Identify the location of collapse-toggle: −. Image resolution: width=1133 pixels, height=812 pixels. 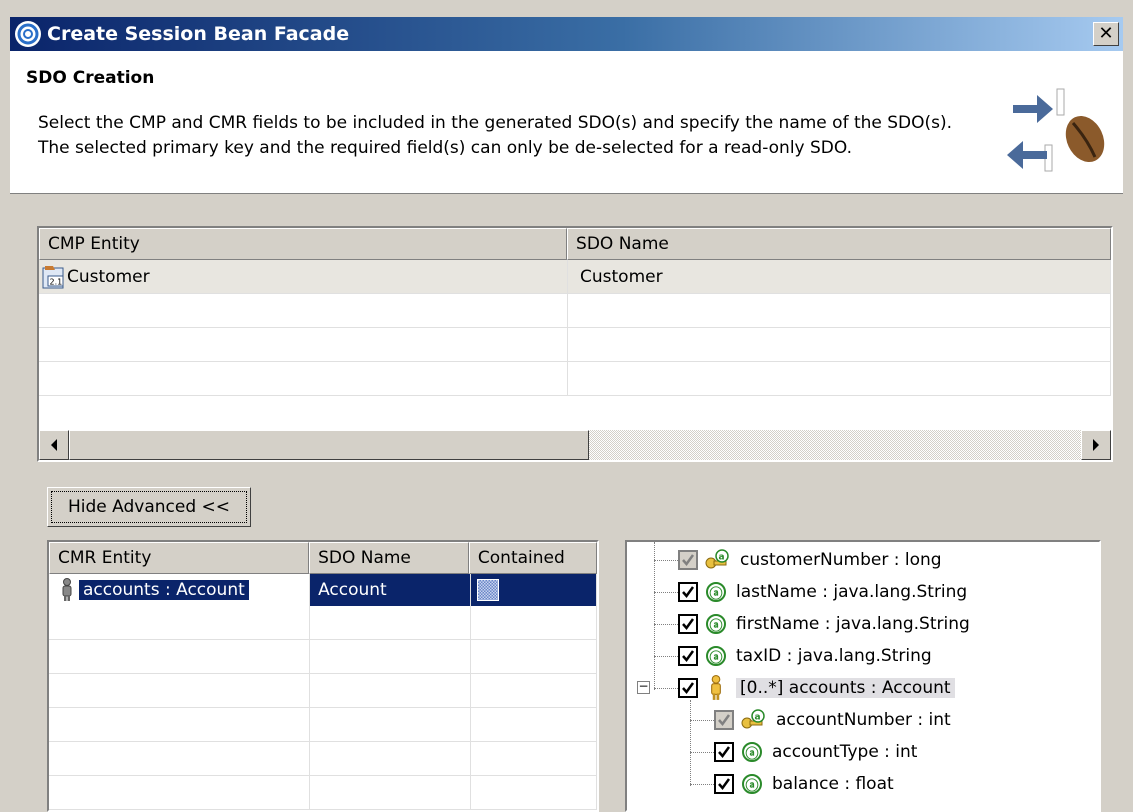
(643, 687).